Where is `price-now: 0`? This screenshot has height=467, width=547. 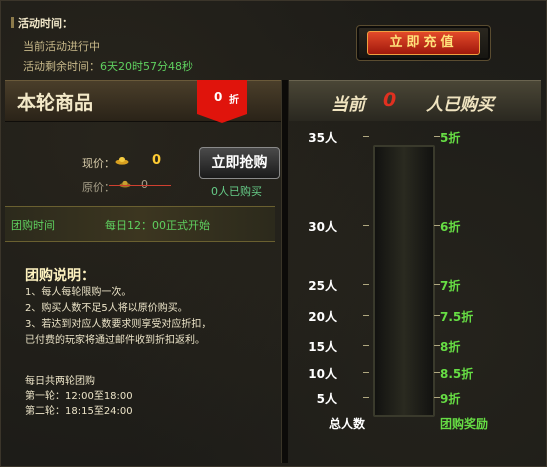
price-now: 0 is located at coordinates (157, 160).